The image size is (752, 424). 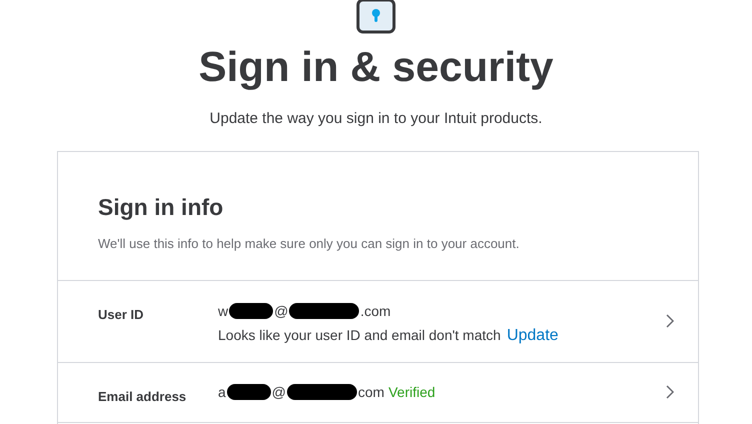 What do you see at coordinates (309, 244) in the screenshot?
I see `card-description: We'll use this info to help make sure only you can sign in to your account.` at bounding box center [309, 244].